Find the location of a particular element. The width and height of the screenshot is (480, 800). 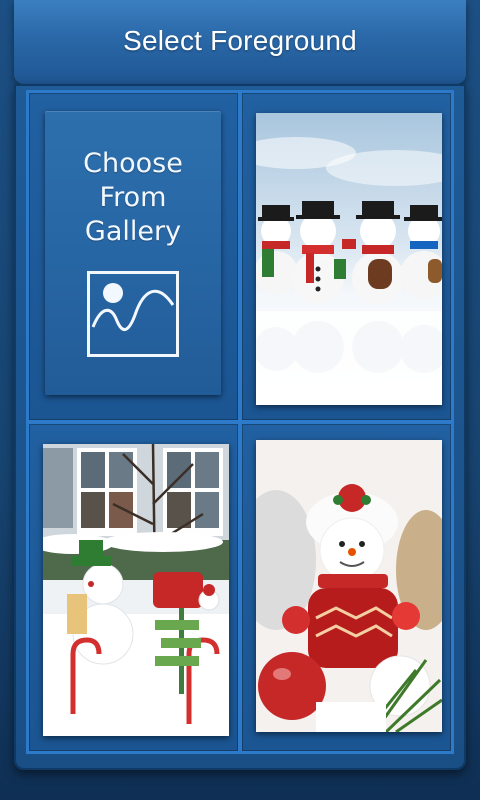

snowmen-image is located at coordinates (349, 259).